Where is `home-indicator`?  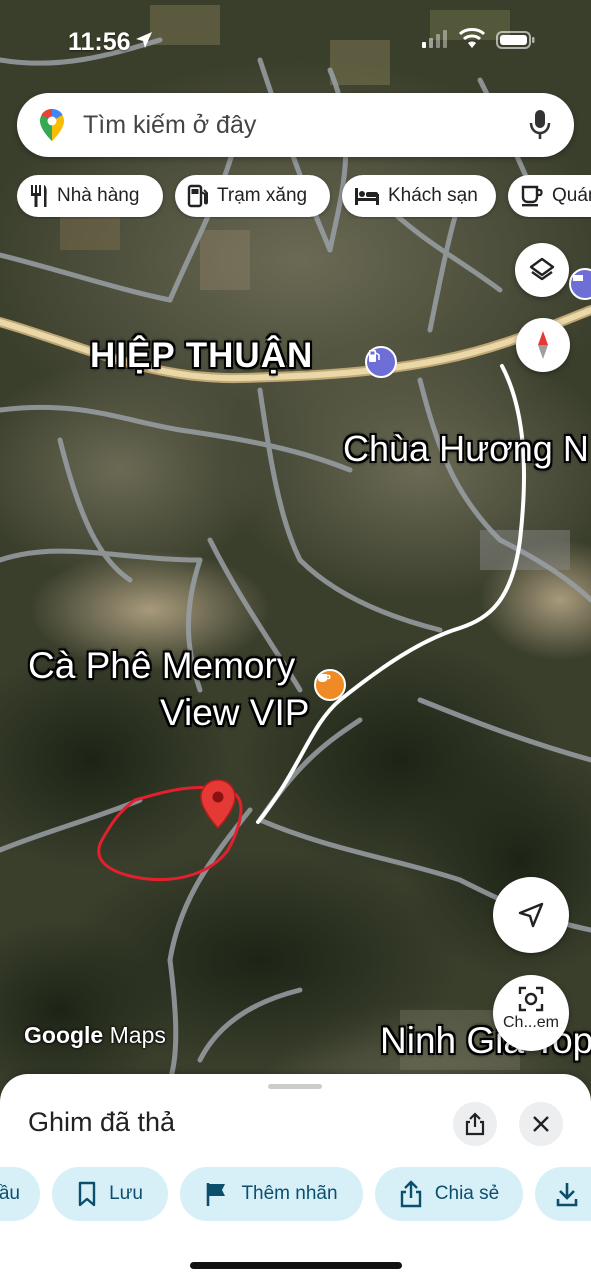
home-indicator is located at coordinates (296, 1265).